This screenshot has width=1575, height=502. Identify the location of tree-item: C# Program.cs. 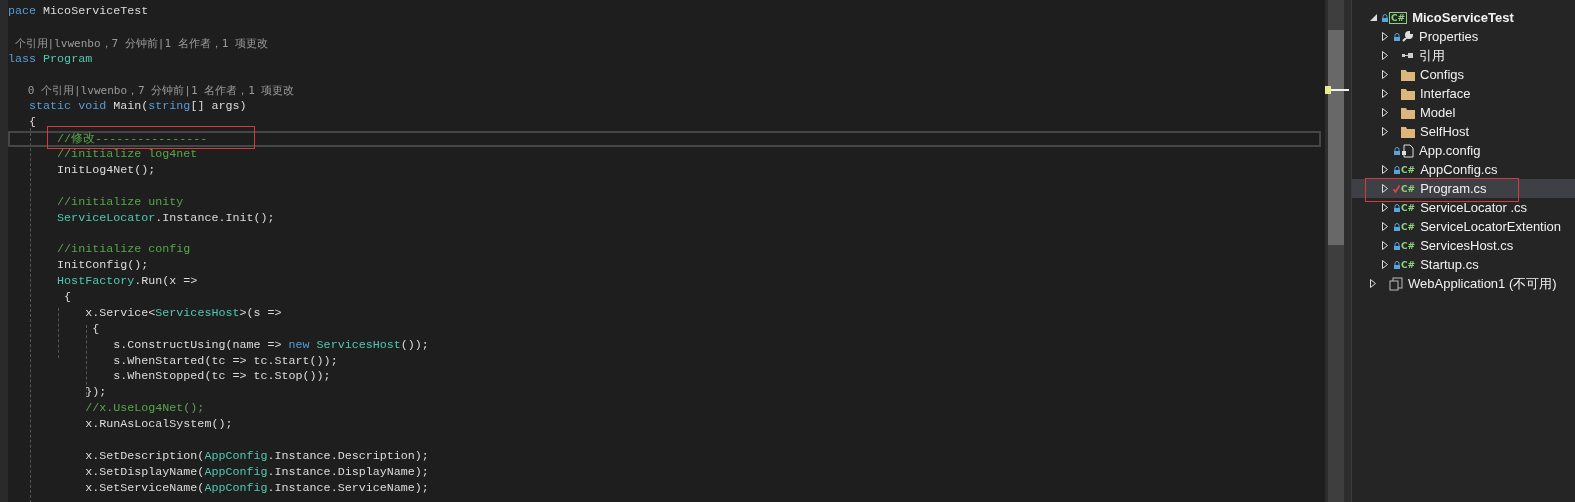
(1463, 188).